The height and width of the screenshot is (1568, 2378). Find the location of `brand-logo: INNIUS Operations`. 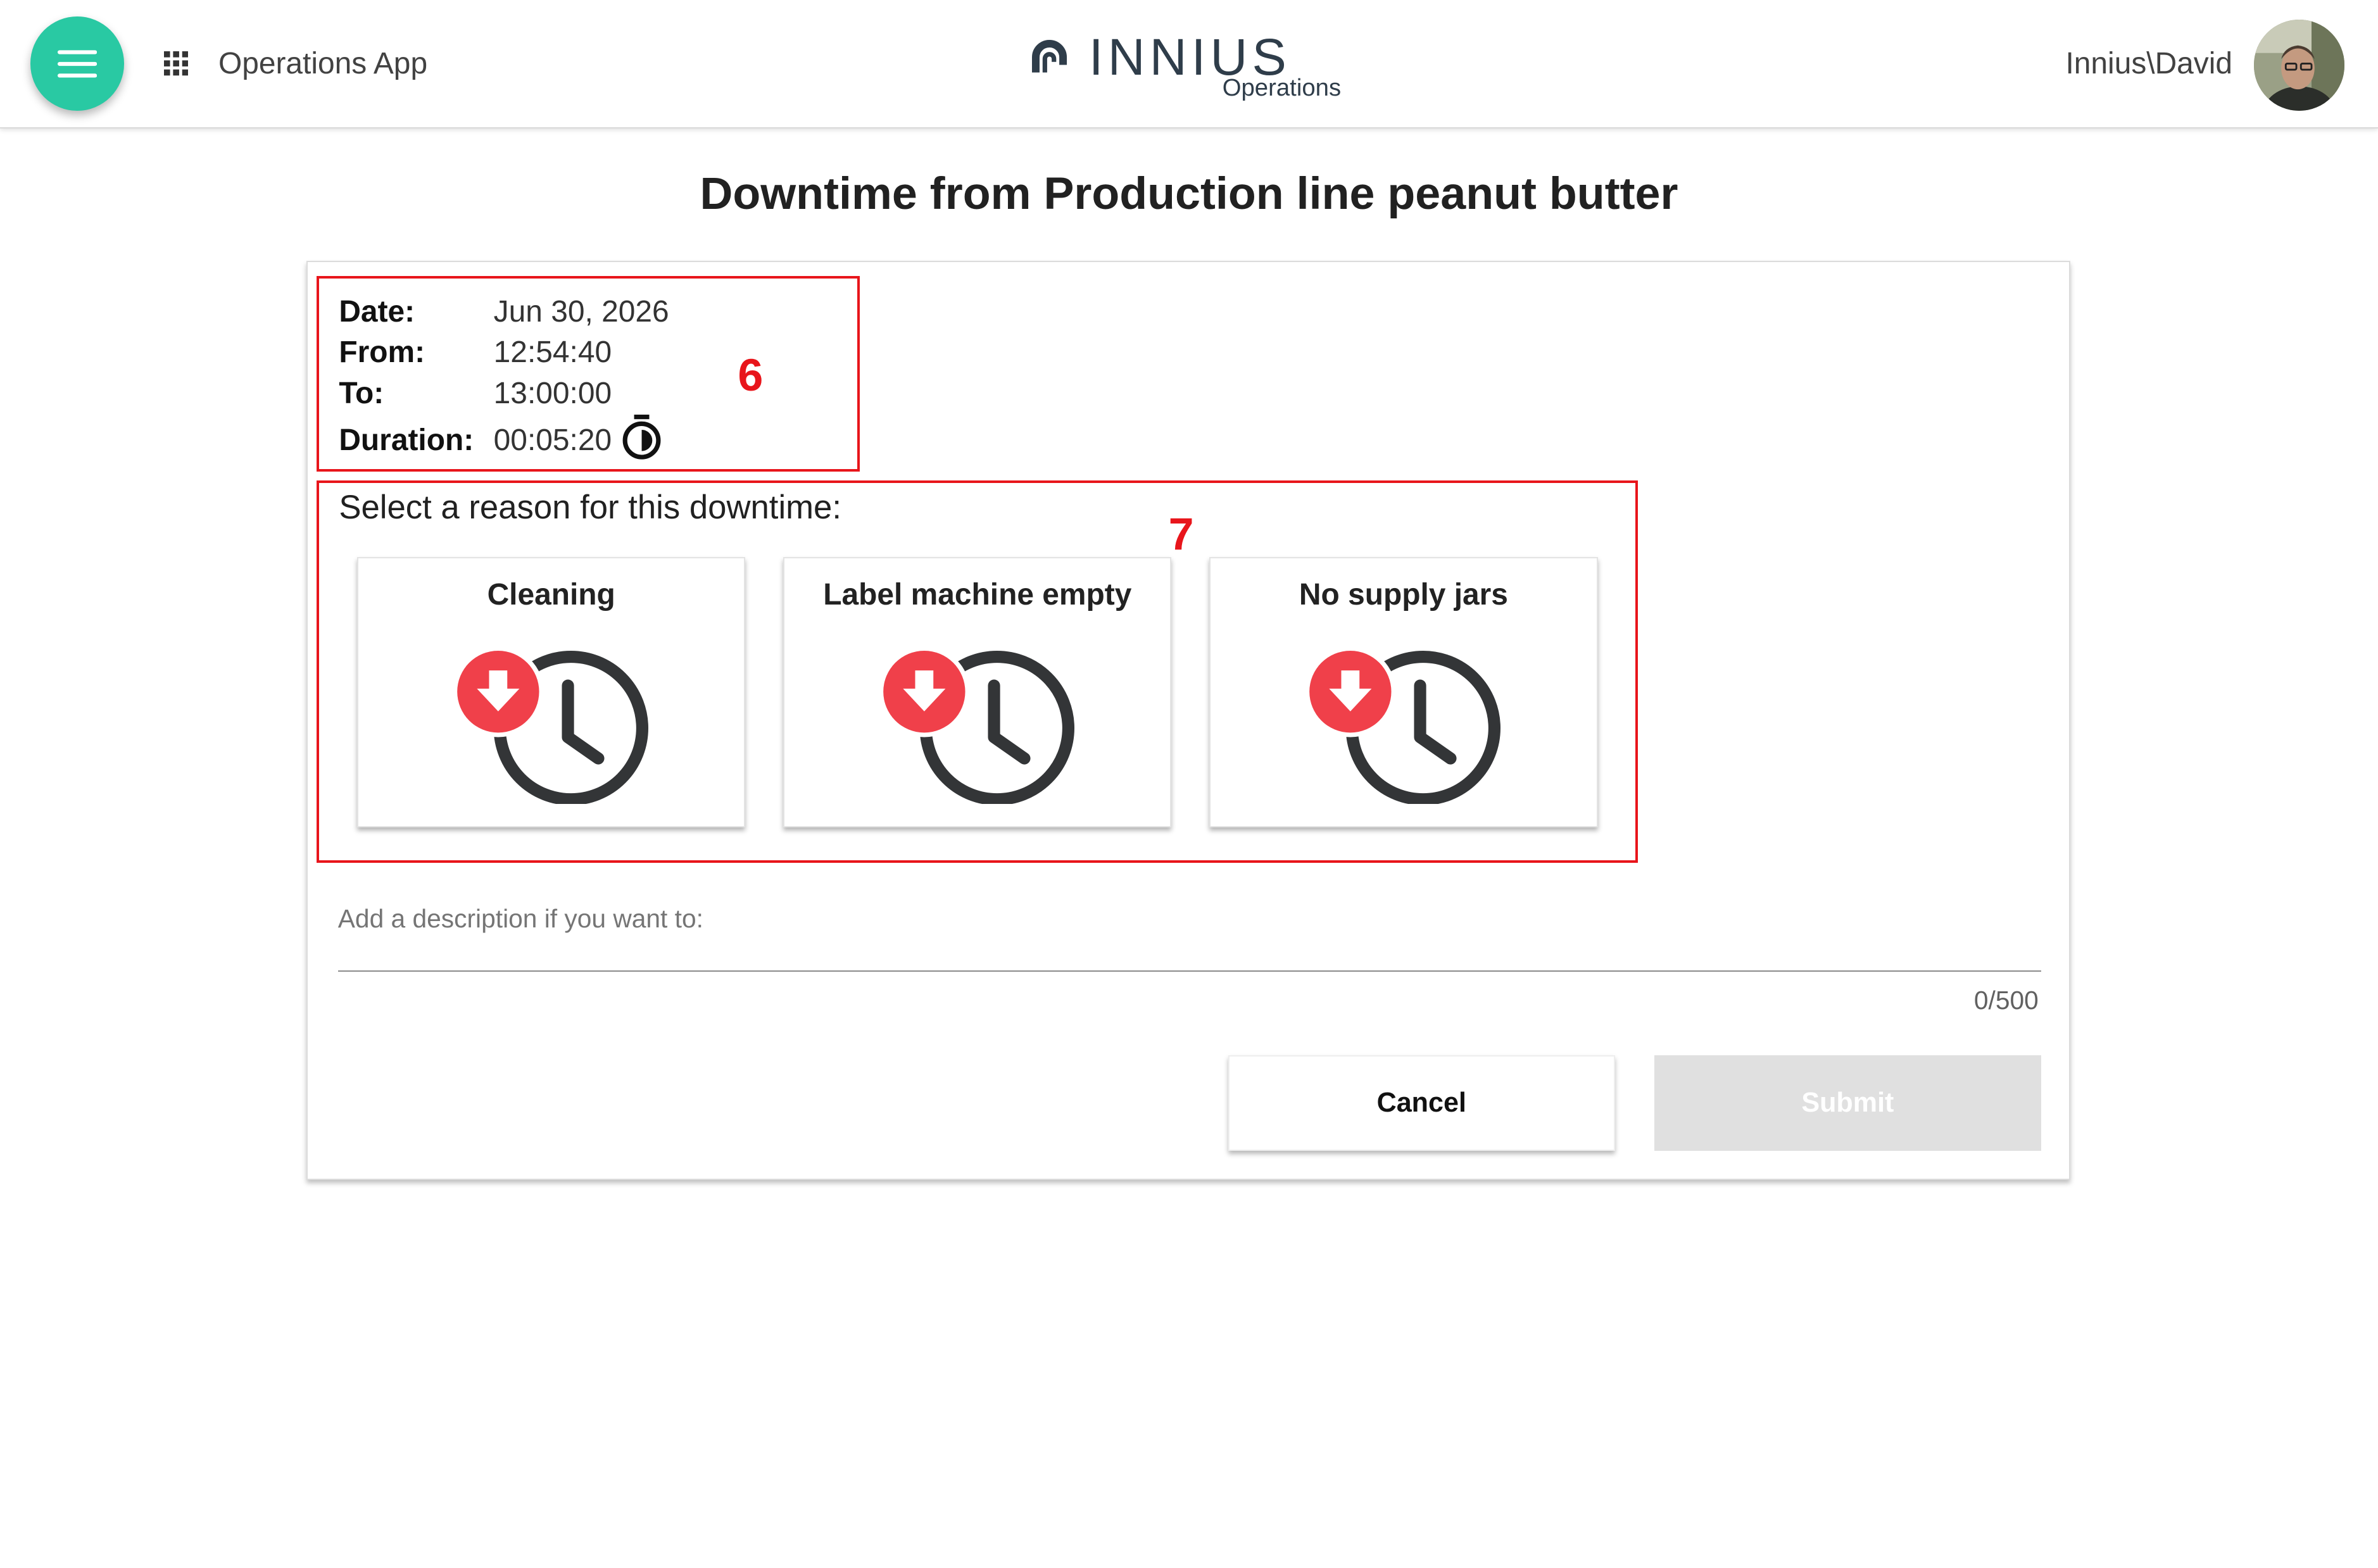

brand-logo: INNIUS Operations is located at coordinates (1195, 66).